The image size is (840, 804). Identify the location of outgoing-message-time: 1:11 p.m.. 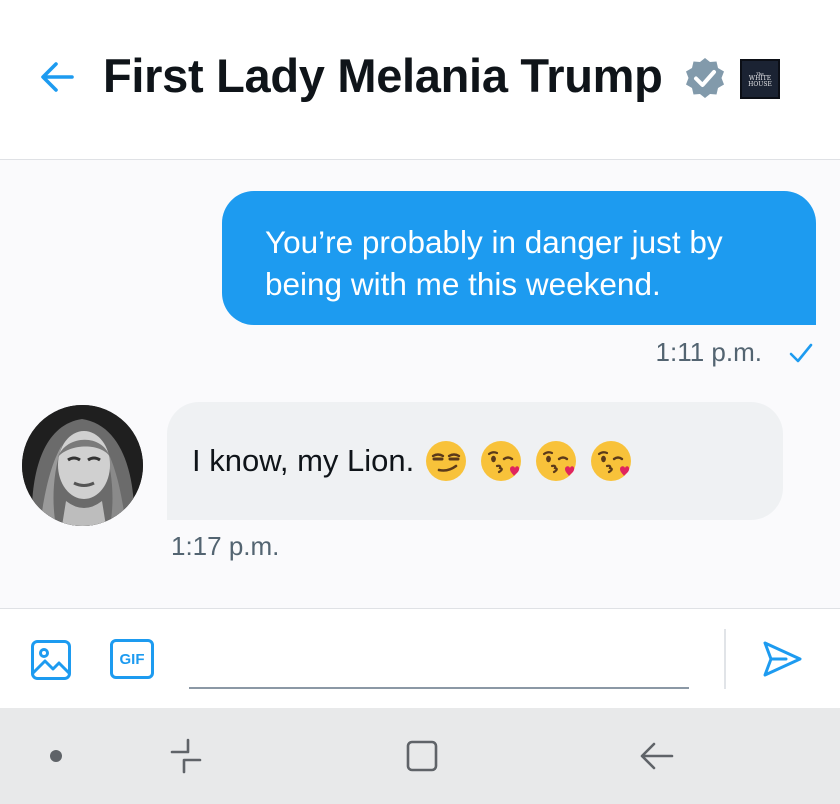
(708, 352).